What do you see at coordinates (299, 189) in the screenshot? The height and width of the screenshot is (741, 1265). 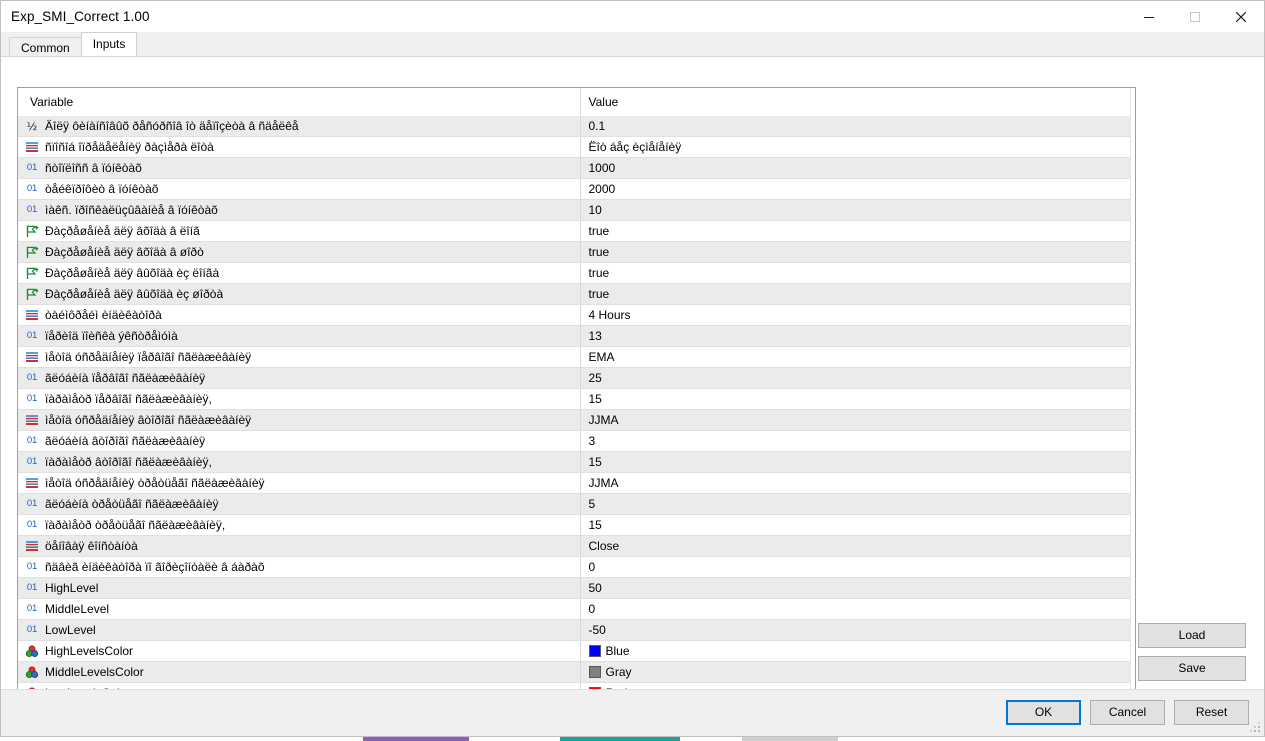 I see `variable-cell: 01 òåéêïðîôèò â ïóíêòàõ` at bounding box center [299, 189].